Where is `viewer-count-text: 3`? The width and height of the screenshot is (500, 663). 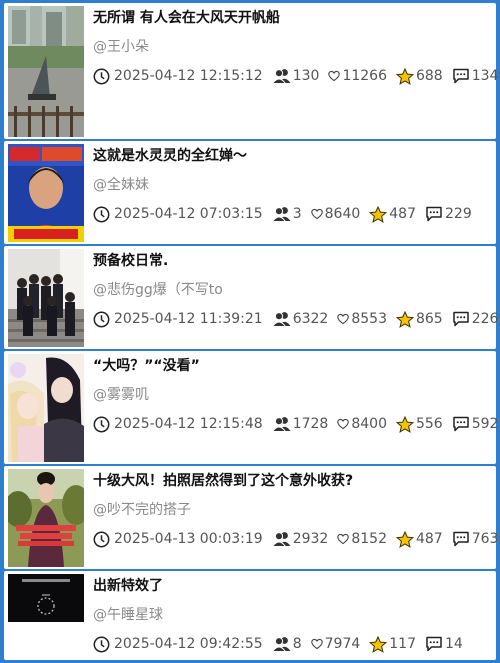 viewer-count-text: 3 is located at coordinates (297, 214).